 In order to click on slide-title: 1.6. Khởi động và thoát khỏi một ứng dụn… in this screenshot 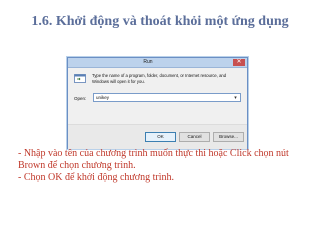, I will do `click(160, 21)`.